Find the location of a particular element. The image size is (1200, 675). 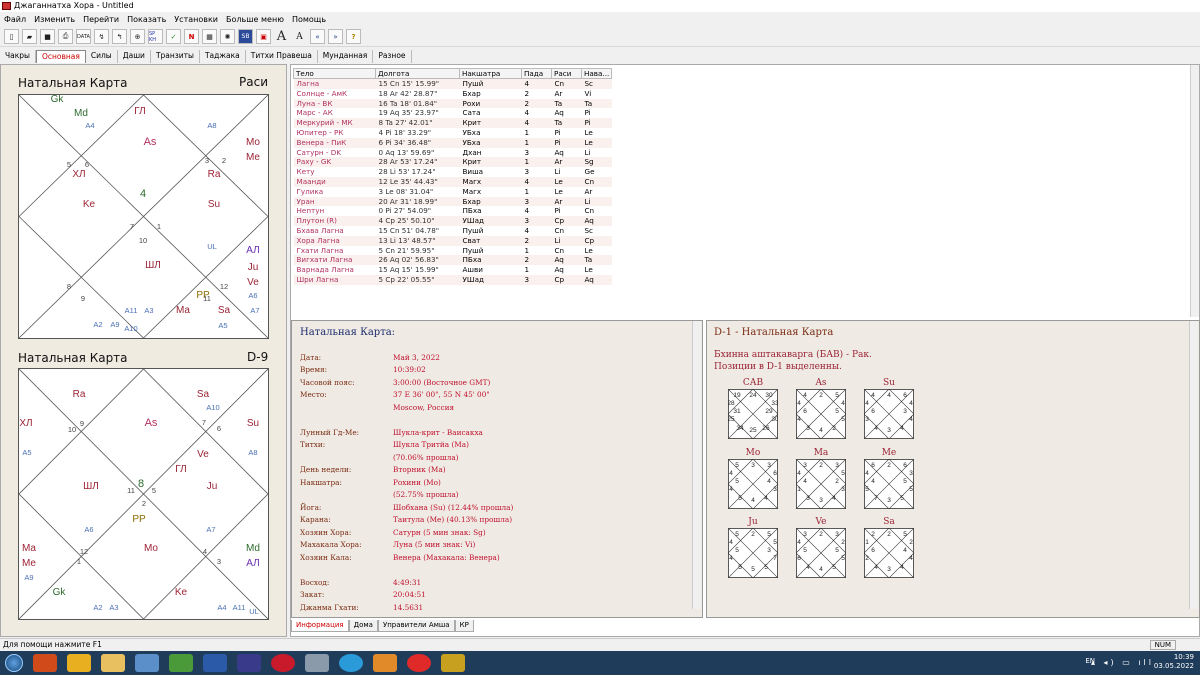

folder-icon is located at coordinates (113, 663).